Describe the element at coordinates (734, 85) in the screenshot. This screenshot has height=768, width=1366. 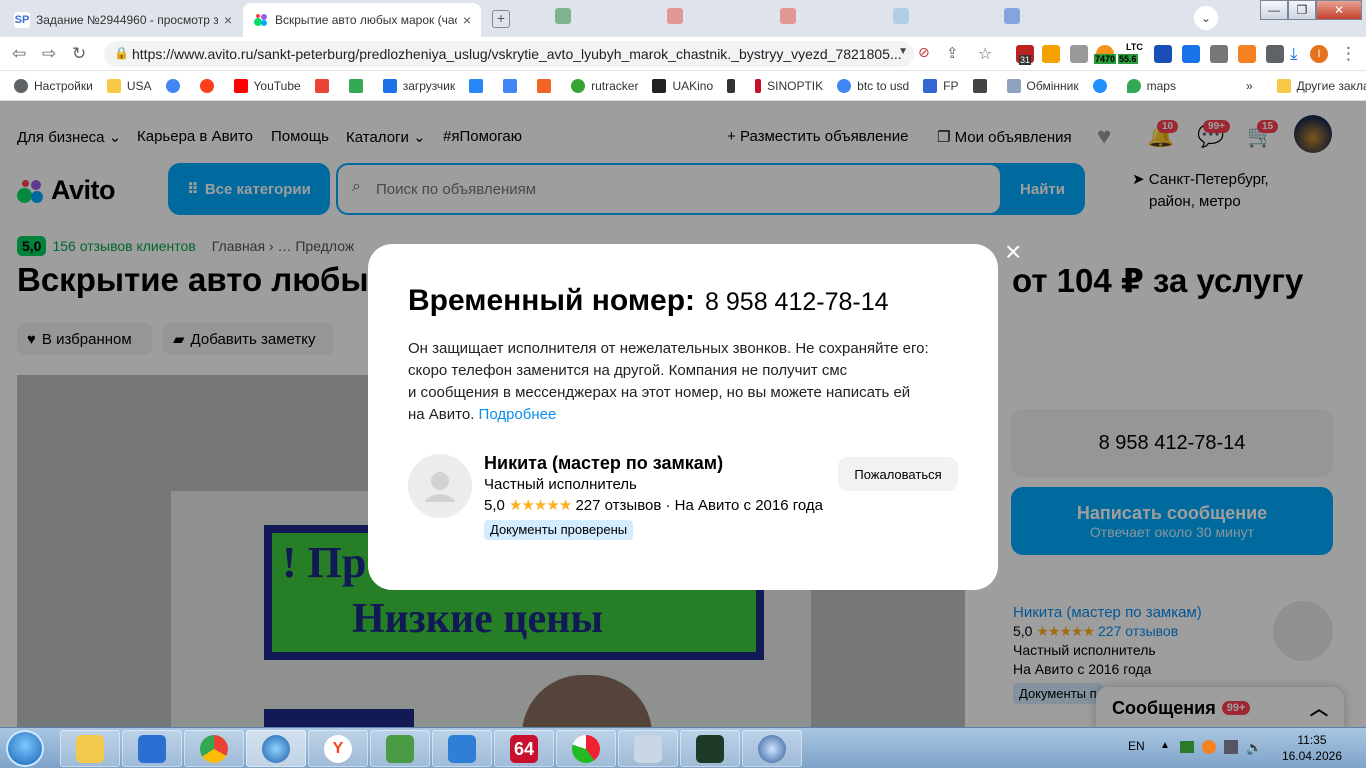
I see `bookmark-figure` at that location.